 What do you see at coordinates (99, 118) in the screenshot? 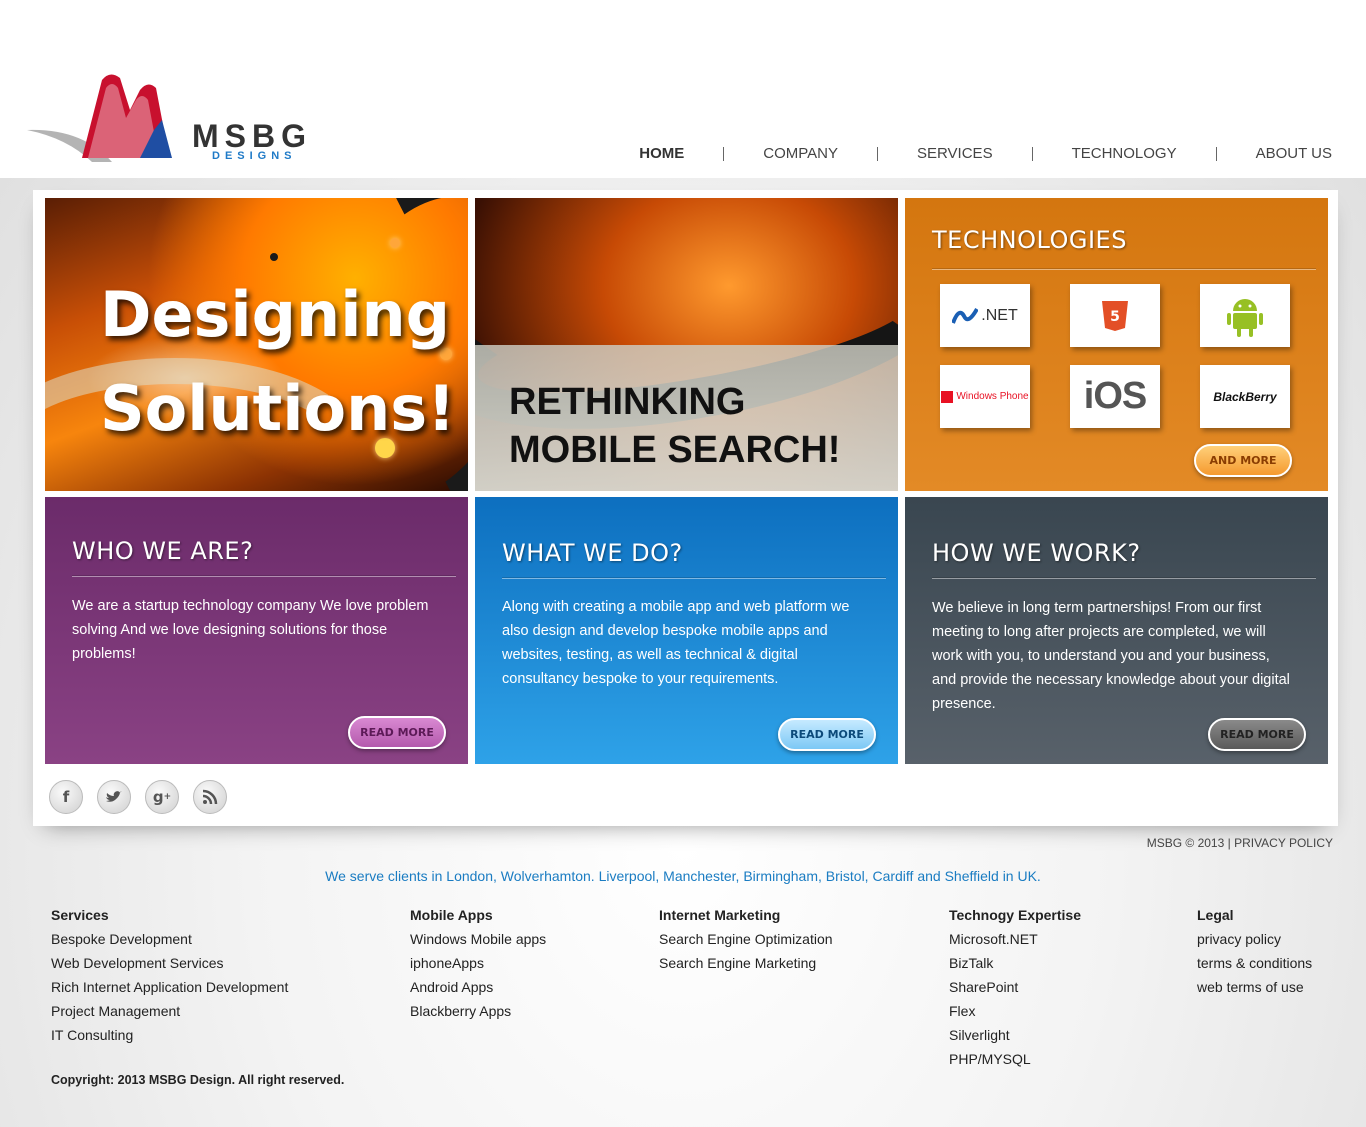
I see `logo-mark-icon` at bounding box center [99, 118].